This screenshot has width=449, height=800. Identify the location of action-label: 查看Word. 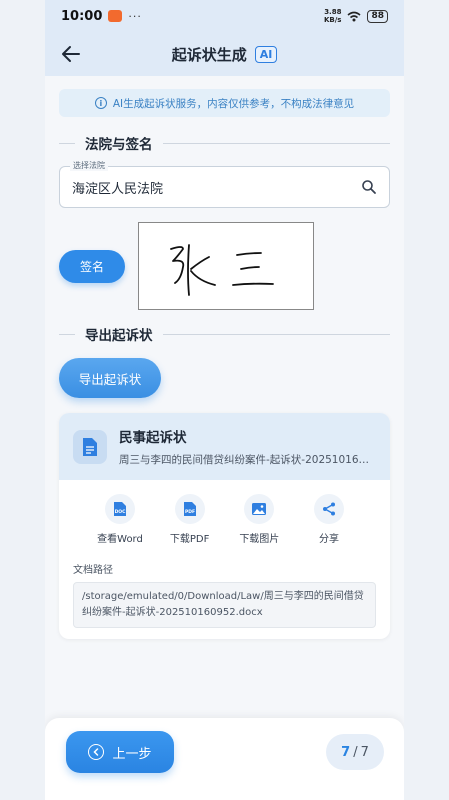
(120, 539).